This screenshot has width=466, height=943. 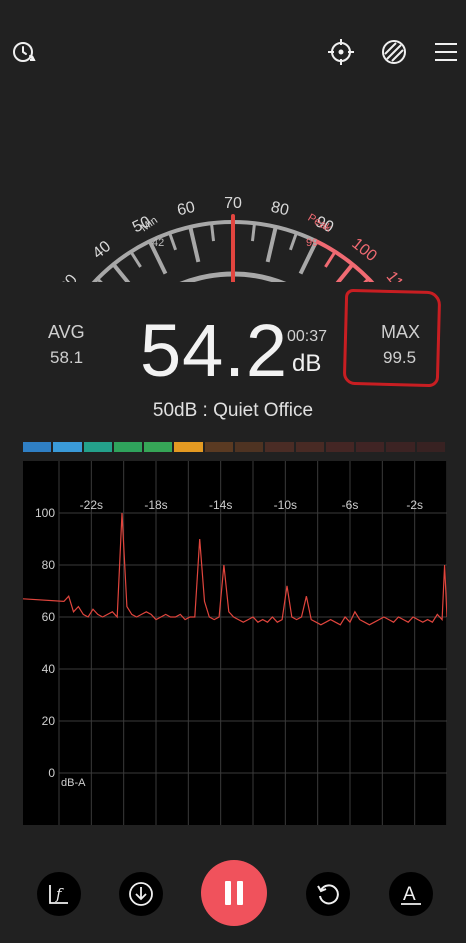 I want to click on frequency-button: f, so click(x=59, y=894).